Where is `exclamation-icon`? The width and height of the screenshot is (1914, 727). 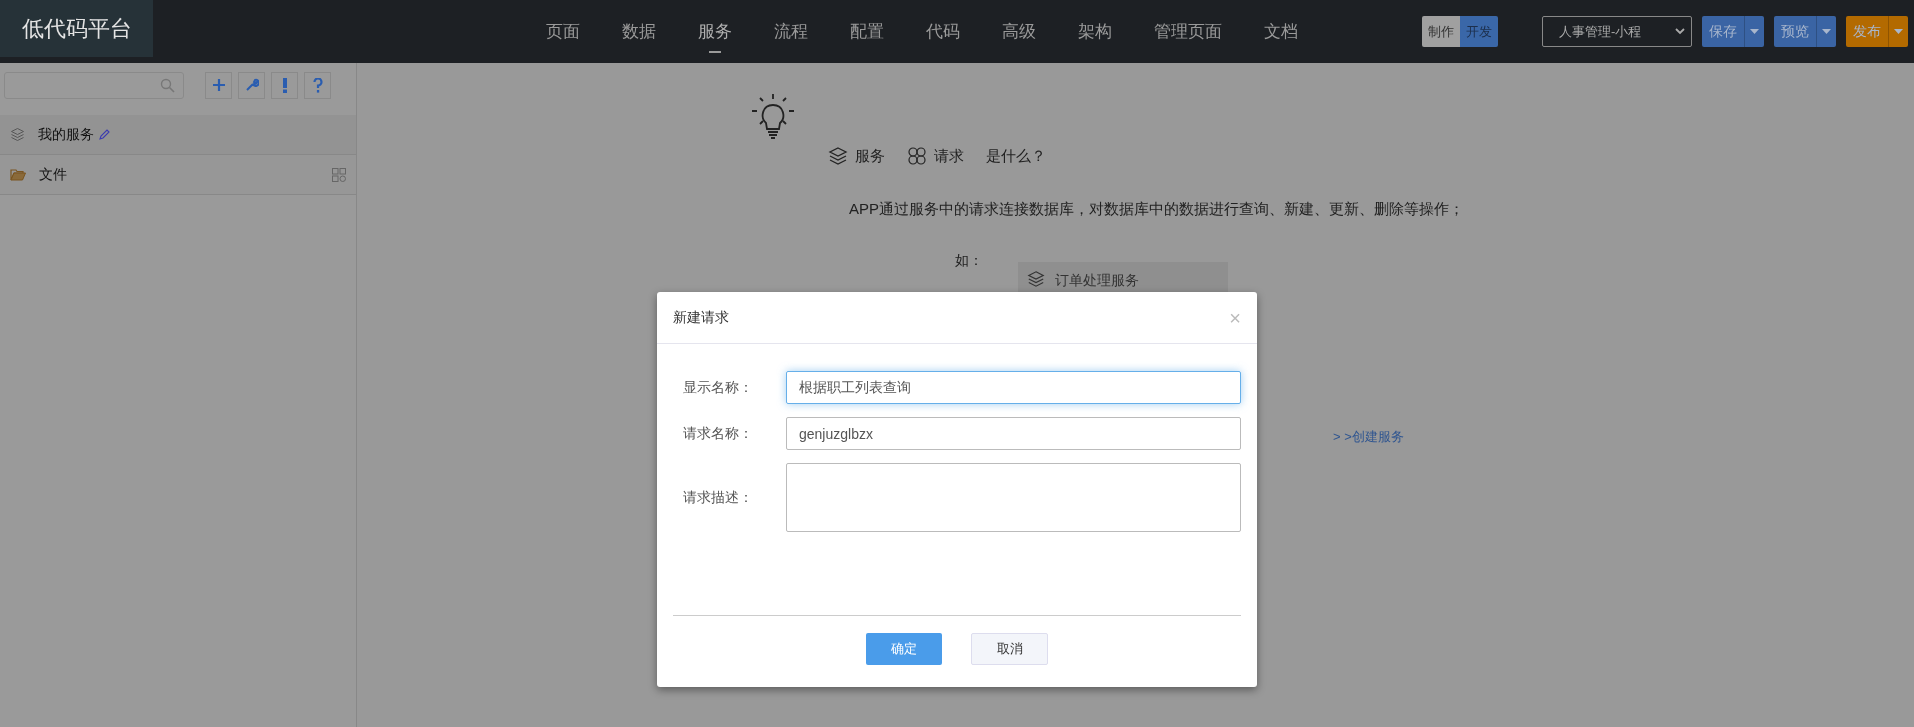
exclamation-icon is located at coordinates (284, 85).